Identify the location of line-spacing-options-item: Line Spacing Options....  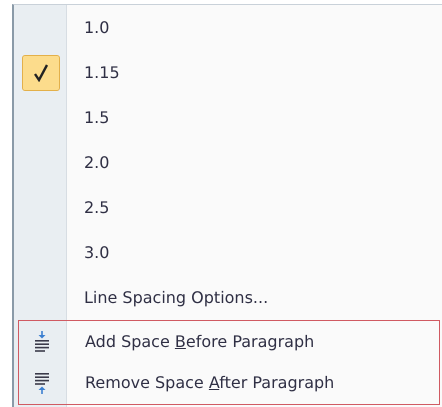
(168, 297).